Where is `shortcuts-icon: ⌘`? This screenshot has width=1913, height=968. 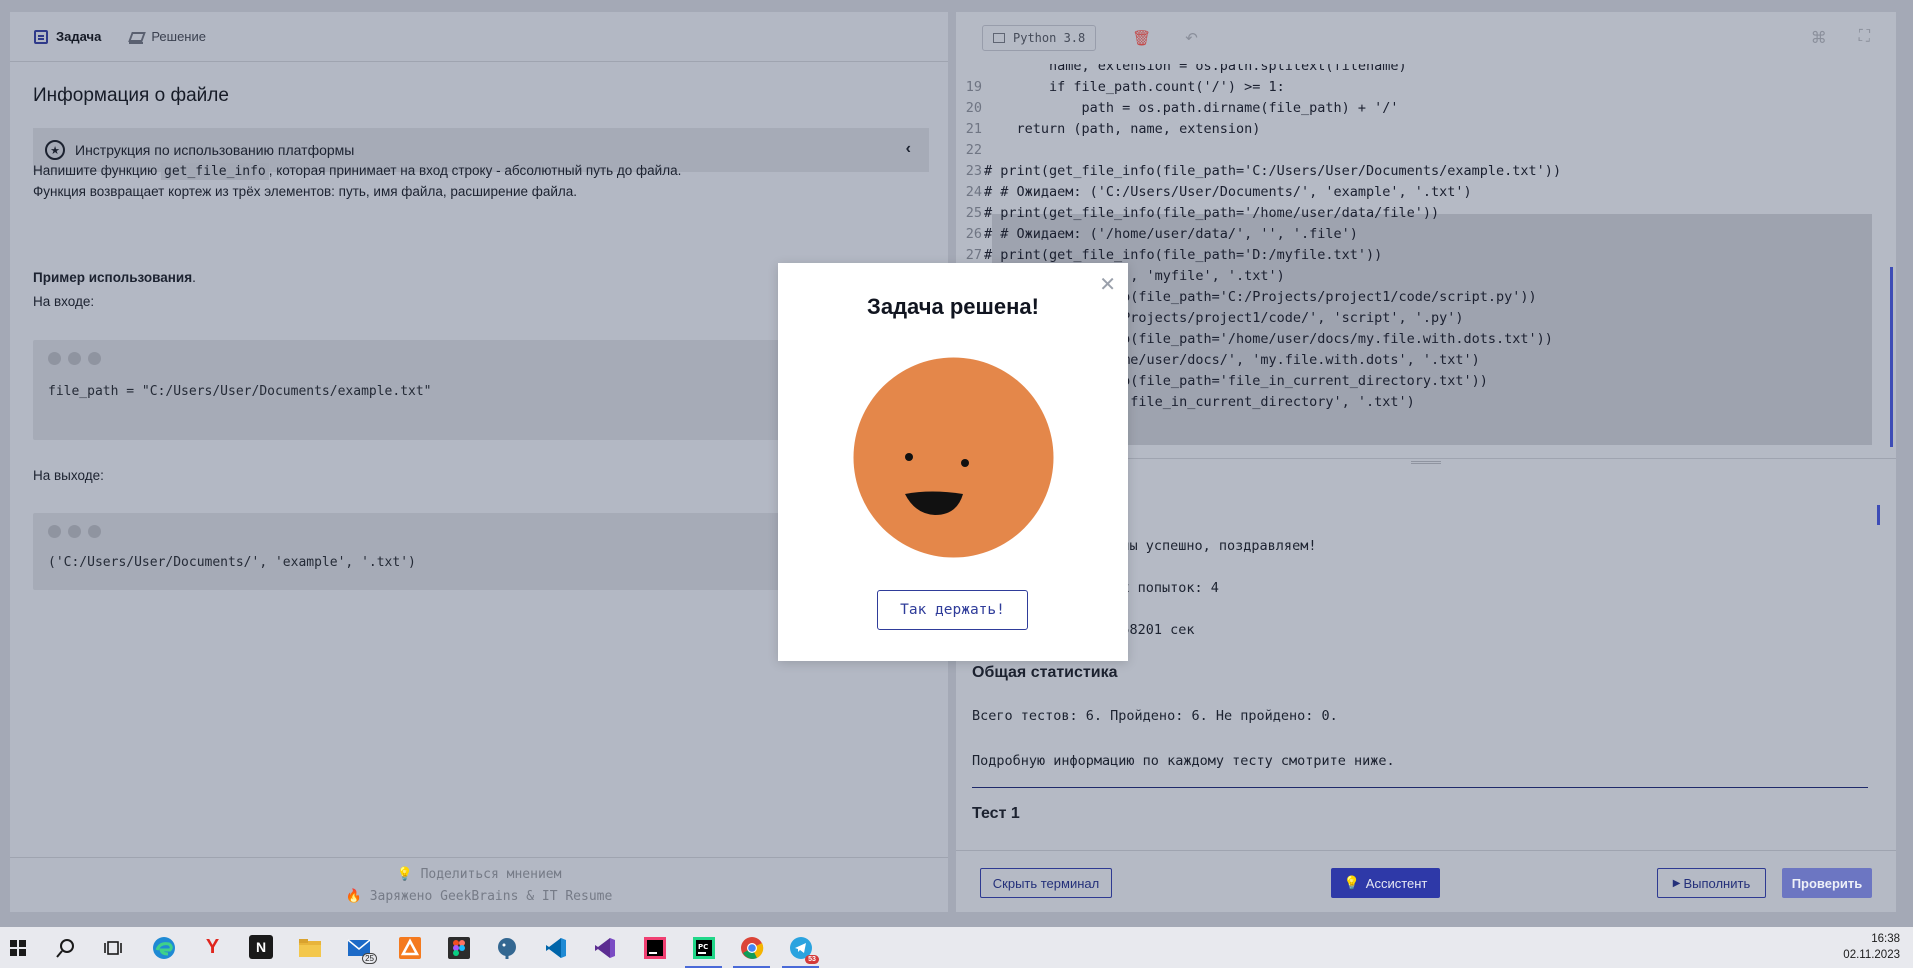
shortcuts-icon: ⌘ is located at coordinates (1819, 38).